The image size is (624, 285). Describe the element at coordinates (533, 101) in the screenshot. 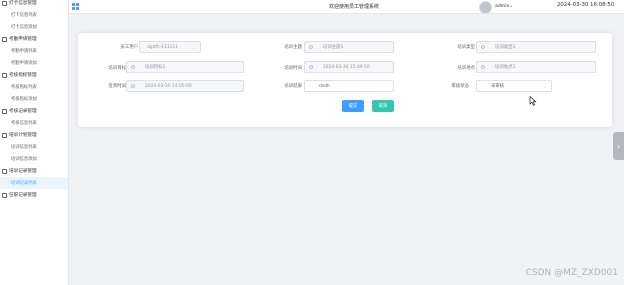

I see `mouse-cursor-icon` at that location.